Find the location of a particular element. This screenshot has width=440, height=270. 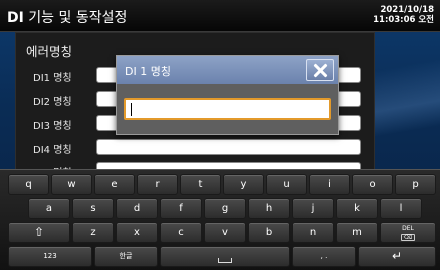

delete-key-label: DEL is located at coordinates (408, 228).